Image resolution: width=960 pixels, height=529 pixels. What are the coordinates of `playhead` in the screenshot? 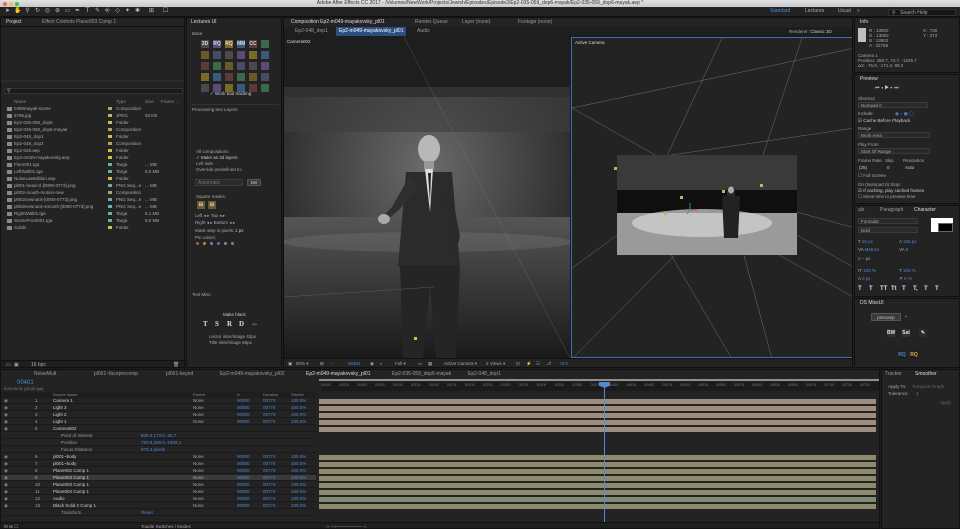 It's located at (604, 452).